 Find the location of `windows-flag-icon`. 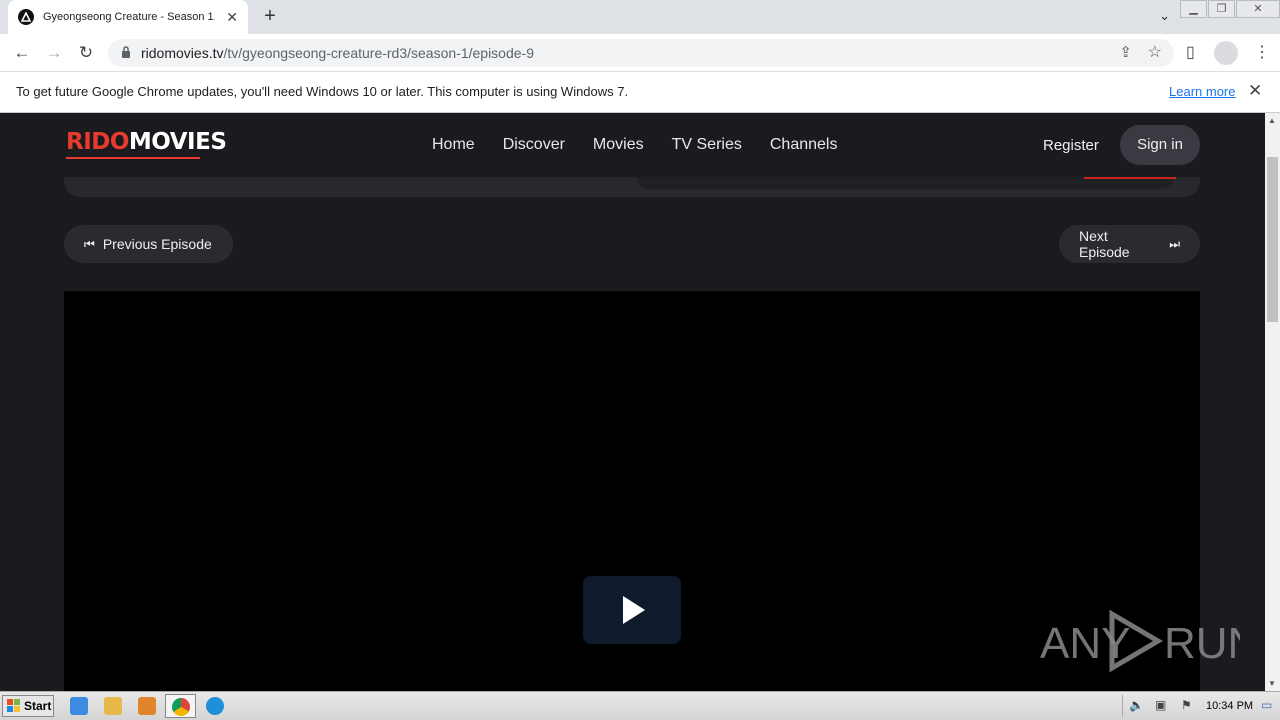

windows-flag-icon is located at coordinates (14, 706).